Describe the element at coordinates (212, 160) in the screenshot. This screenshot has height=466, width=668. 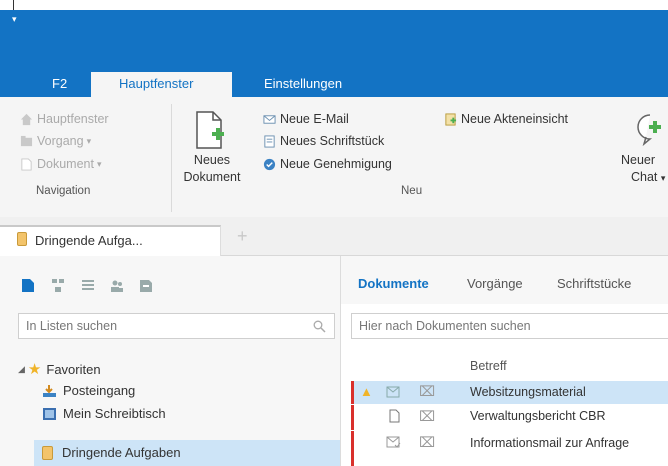
I see `neues-dokument-line1: Neues` at that location.